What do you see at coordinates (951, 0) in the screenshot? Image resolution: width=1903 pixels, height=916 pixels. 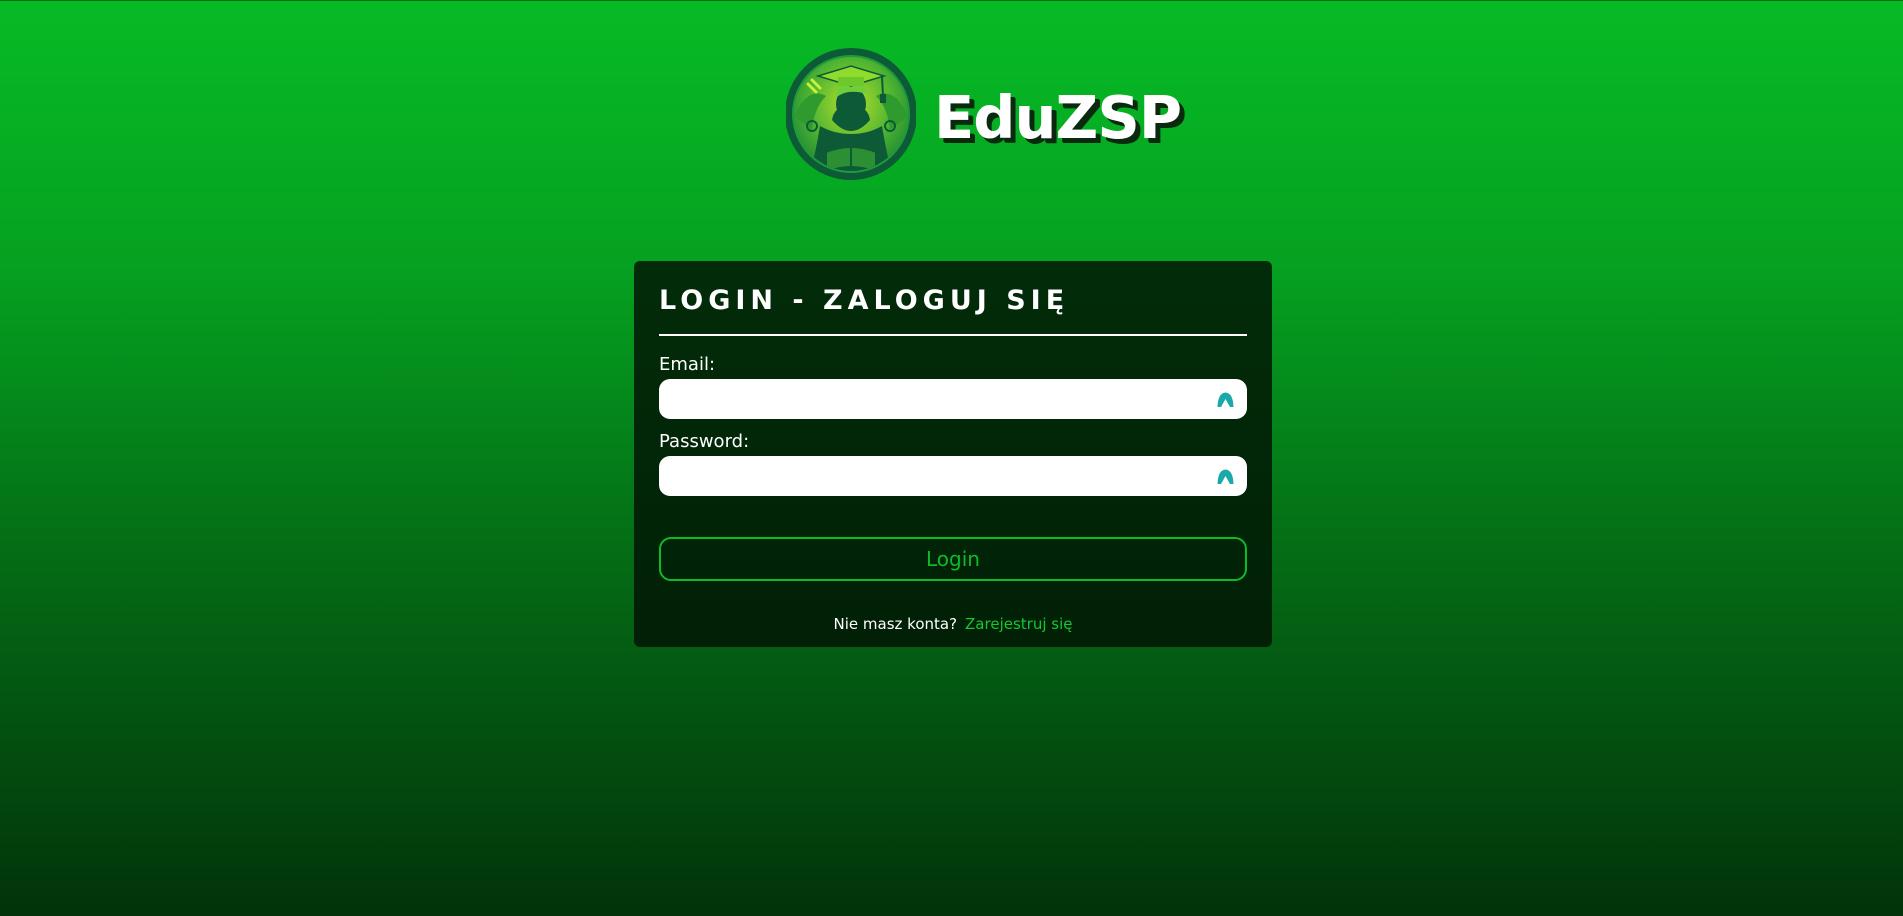 I see `top-border-line` at bounding box center [951, 0].